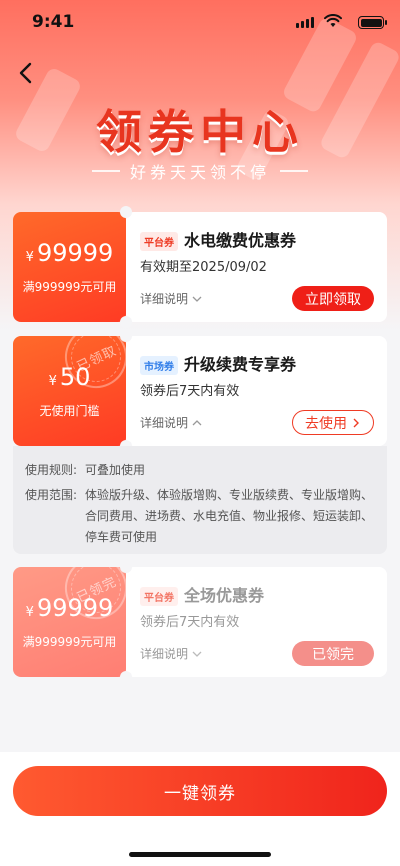 The height and width of the screenshot is (866, 400). What do you see at coordinates (256, 391) in the screenshot?
I see `coupon-info-panel: 市场券 升级续费专享券 领券后7天内有效 详细说明 去使用` at bounding box center [256, 391].